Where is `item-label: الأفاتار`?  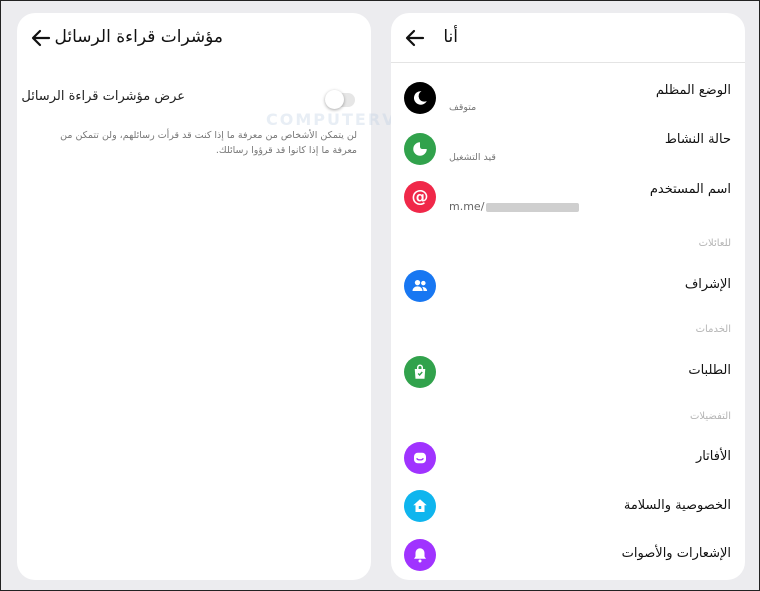 item-label: الأفاتار is located at coordinates (713, 456).